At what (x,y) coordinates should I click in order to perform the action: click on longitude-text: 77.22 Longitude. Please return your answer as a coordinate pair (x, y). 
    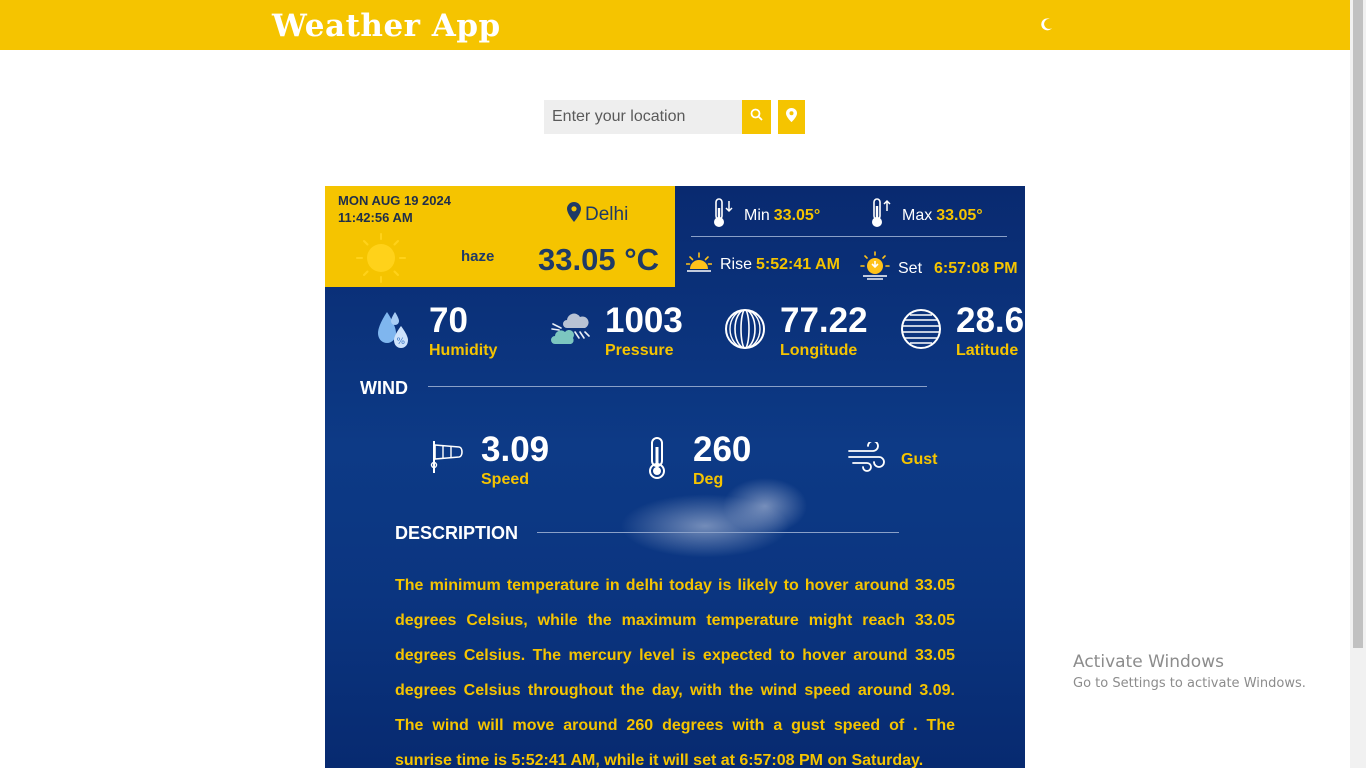
    Looking at the image, I should click on (824, 330).